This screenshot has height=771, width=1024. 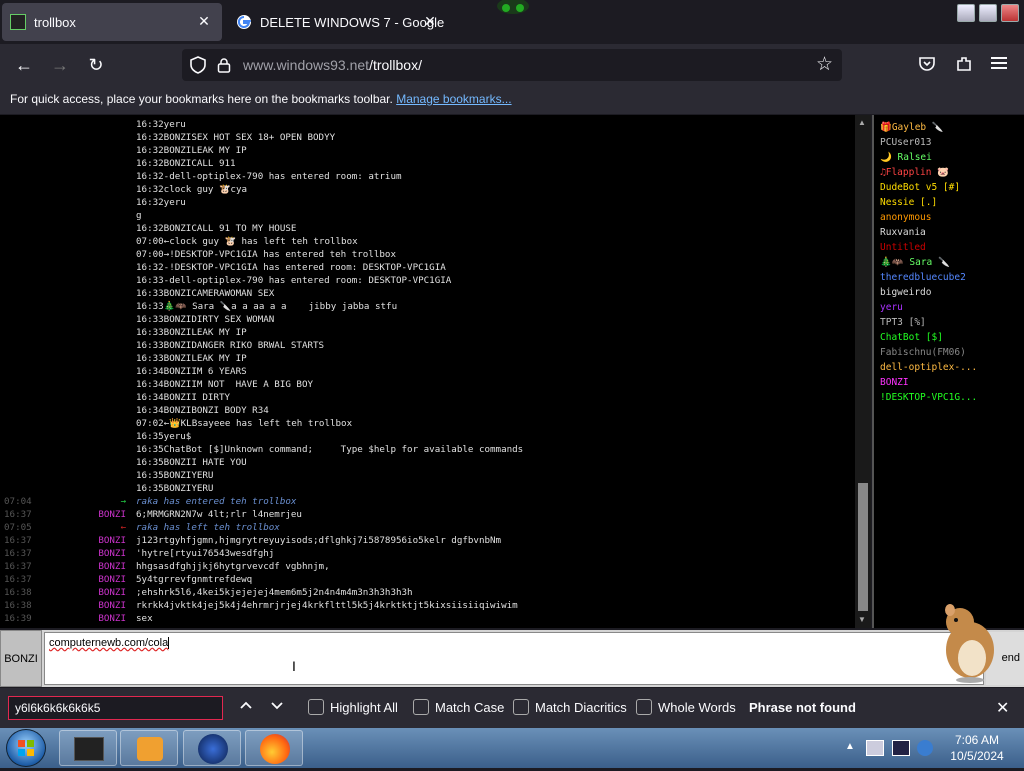 What do you see at coordinates (905, 142) in the screenshot?
I see `user-list-item: PCUser013` at bounding box center [905, 142].